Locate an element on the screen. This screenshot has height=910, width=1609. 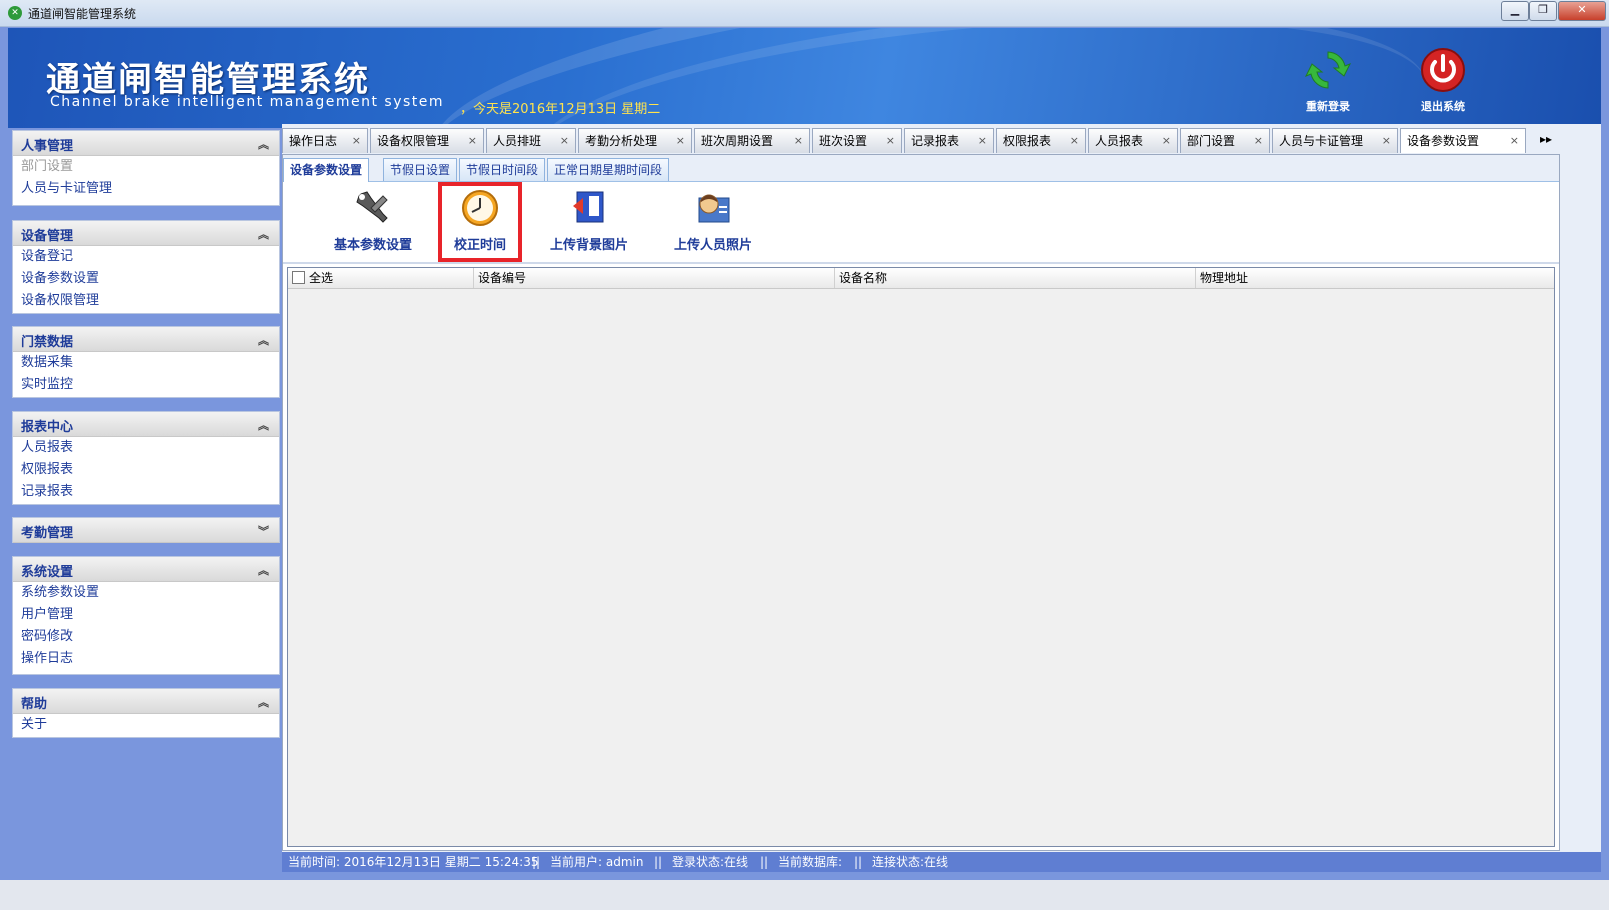
sidebar-group-hr: 人事管理 ︽ 部门设置 人员与卡证管理 is located at coordinates (146, 168).